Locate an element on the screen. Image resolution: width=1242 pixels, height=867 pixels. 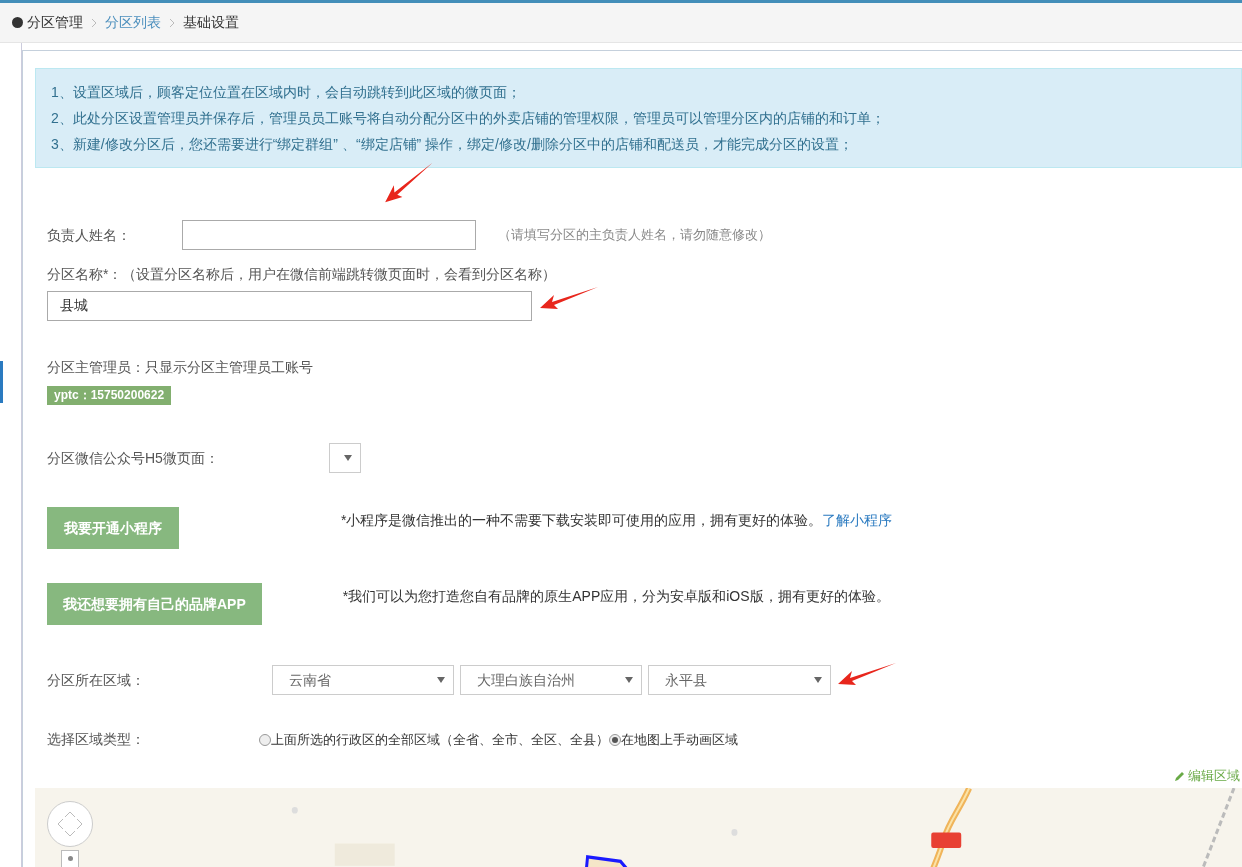
dropdown: 永平县 is located at coordinates (739, 680).